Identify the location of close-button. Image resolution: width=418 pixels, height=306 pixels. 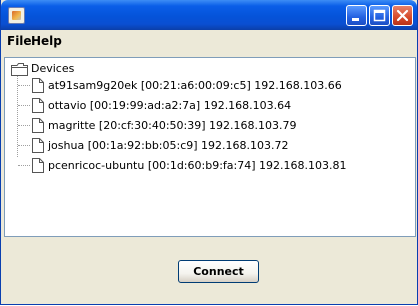
(402, 15).